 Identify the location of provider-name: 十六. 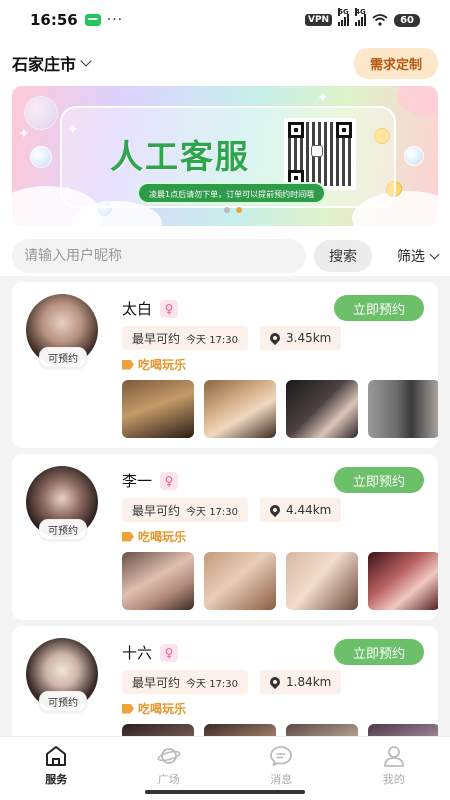
(137, 653).